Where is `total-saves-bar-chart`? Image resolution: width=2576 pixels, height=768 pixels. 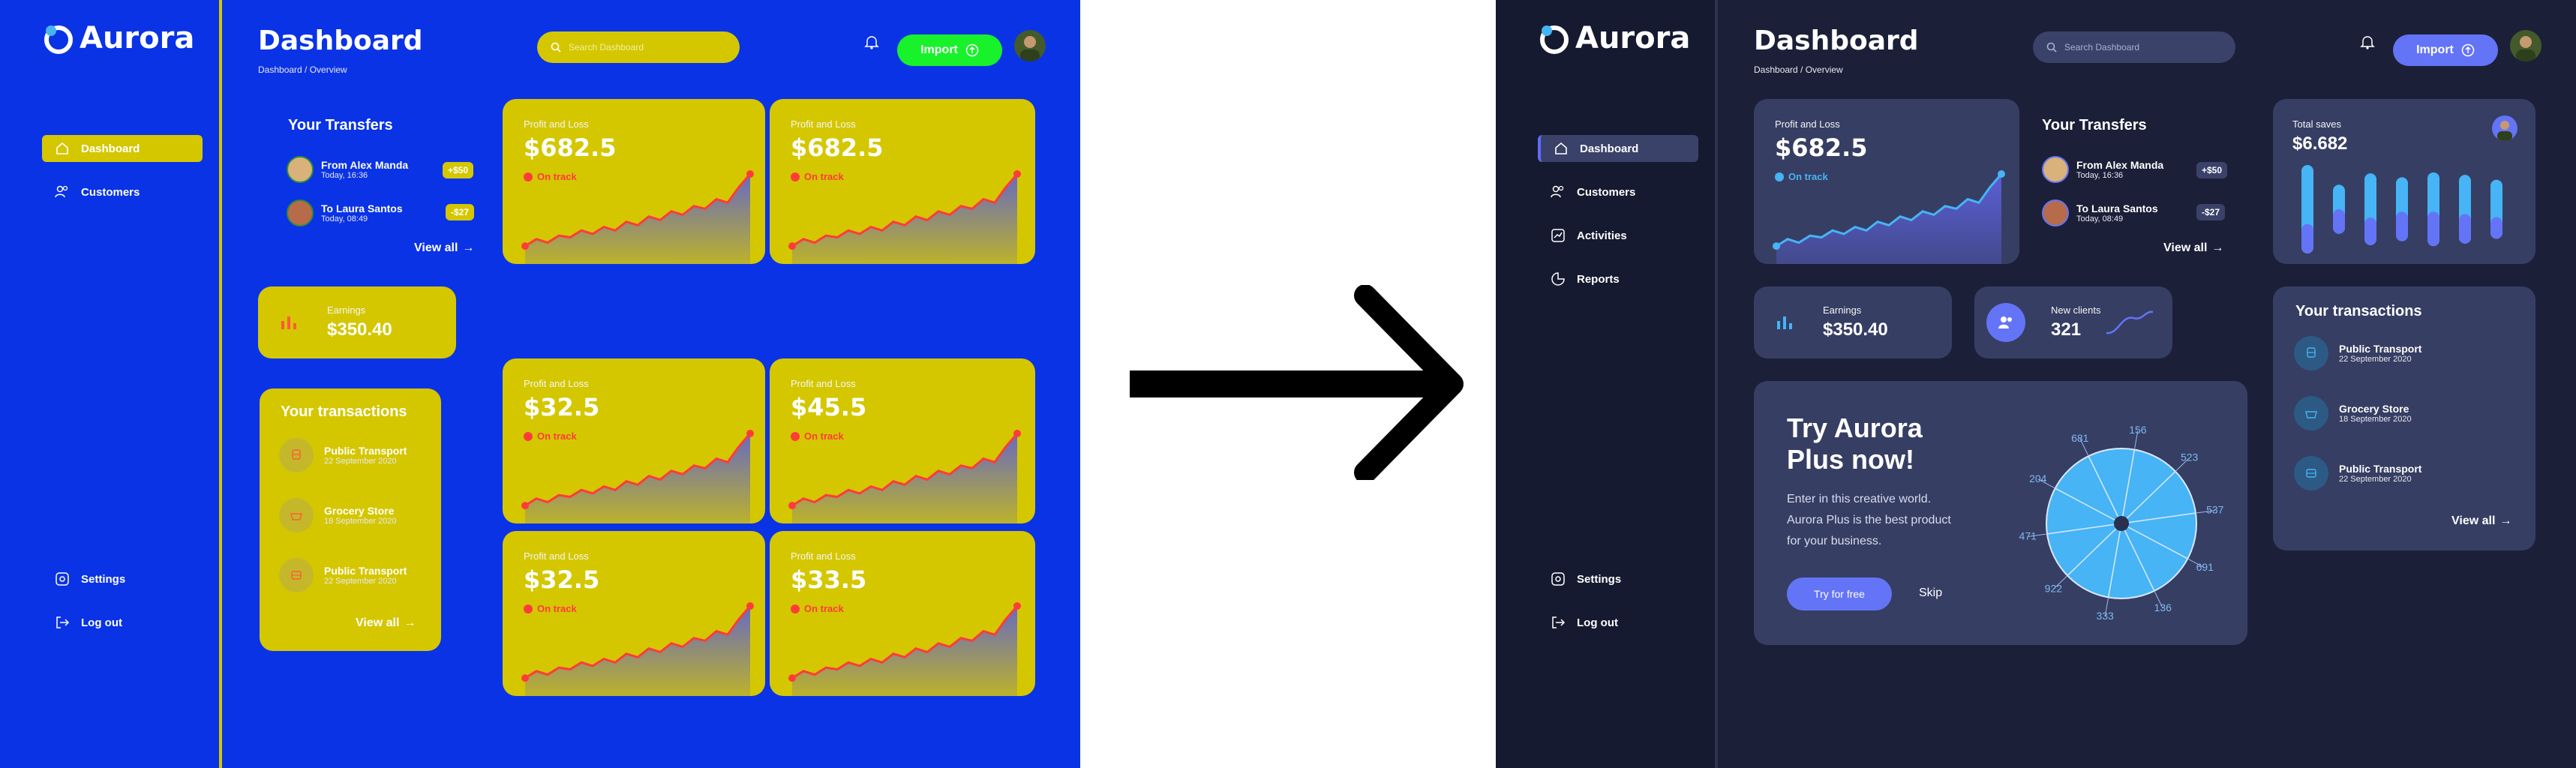
total-saves-bar-chart is located at coordinates (2401, 209).